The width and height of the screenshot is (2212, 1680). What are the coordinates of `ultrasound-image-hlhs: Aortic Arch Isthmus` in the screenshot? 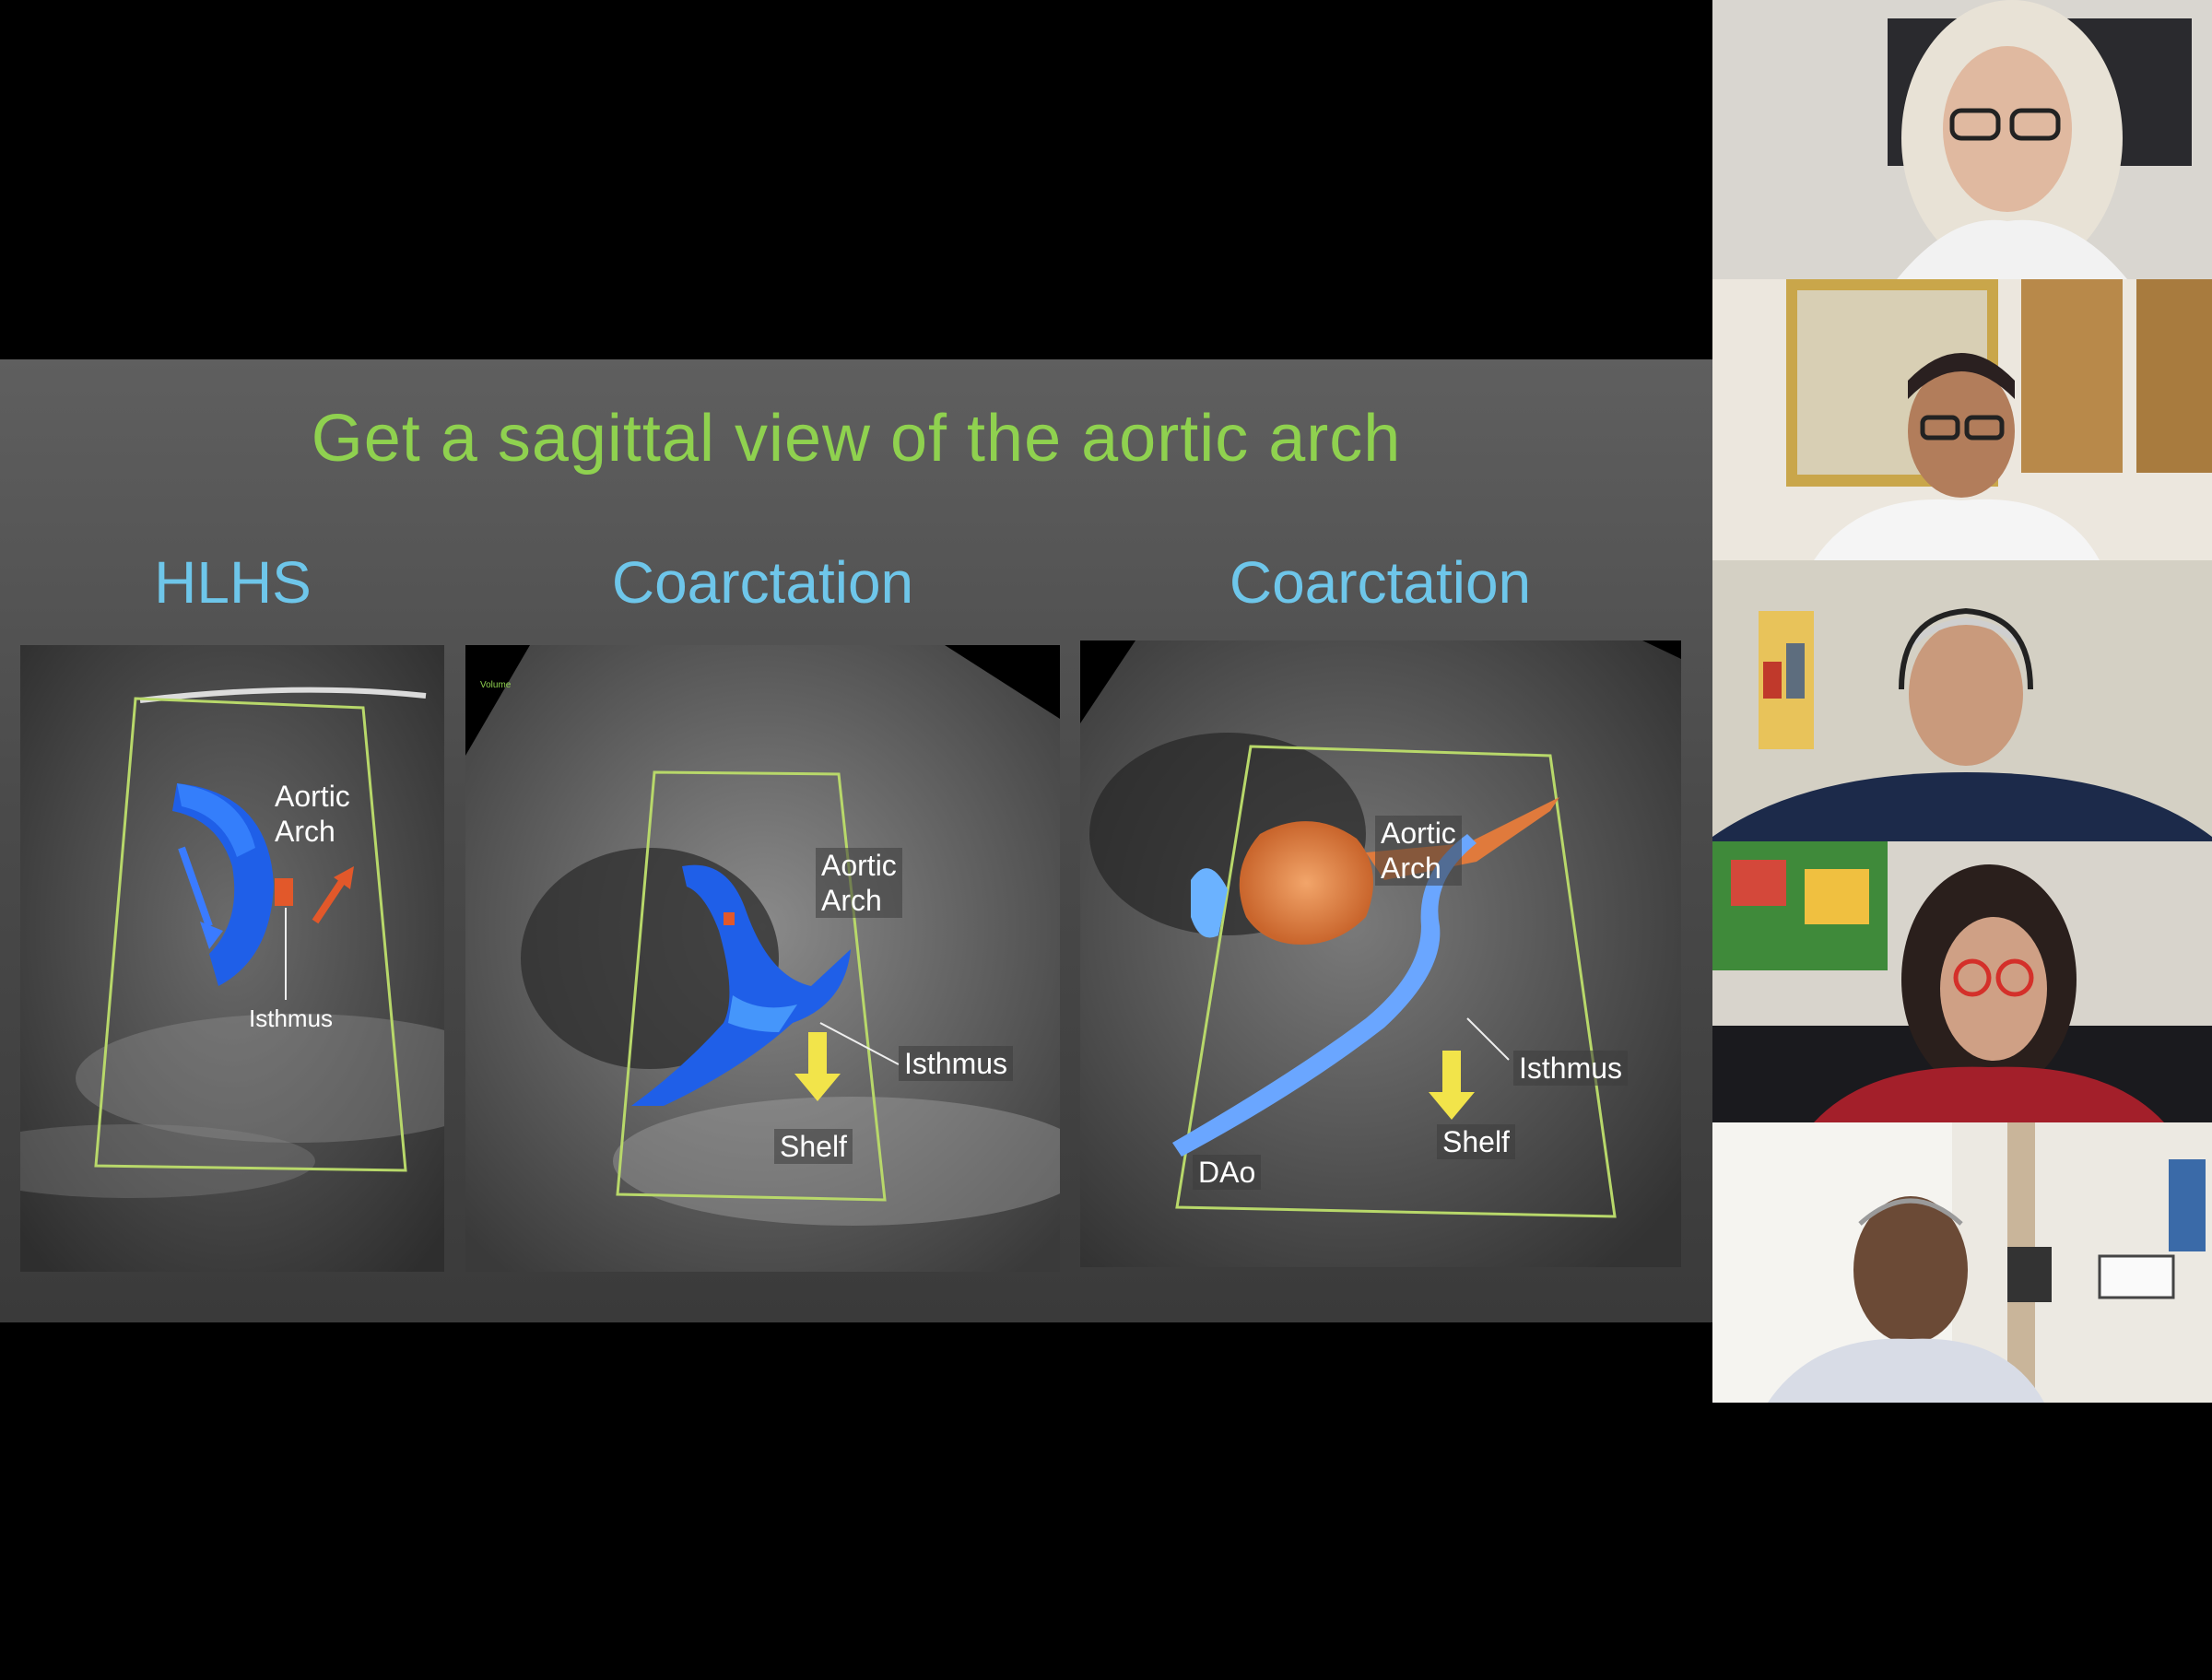 It's located at (232, 958).